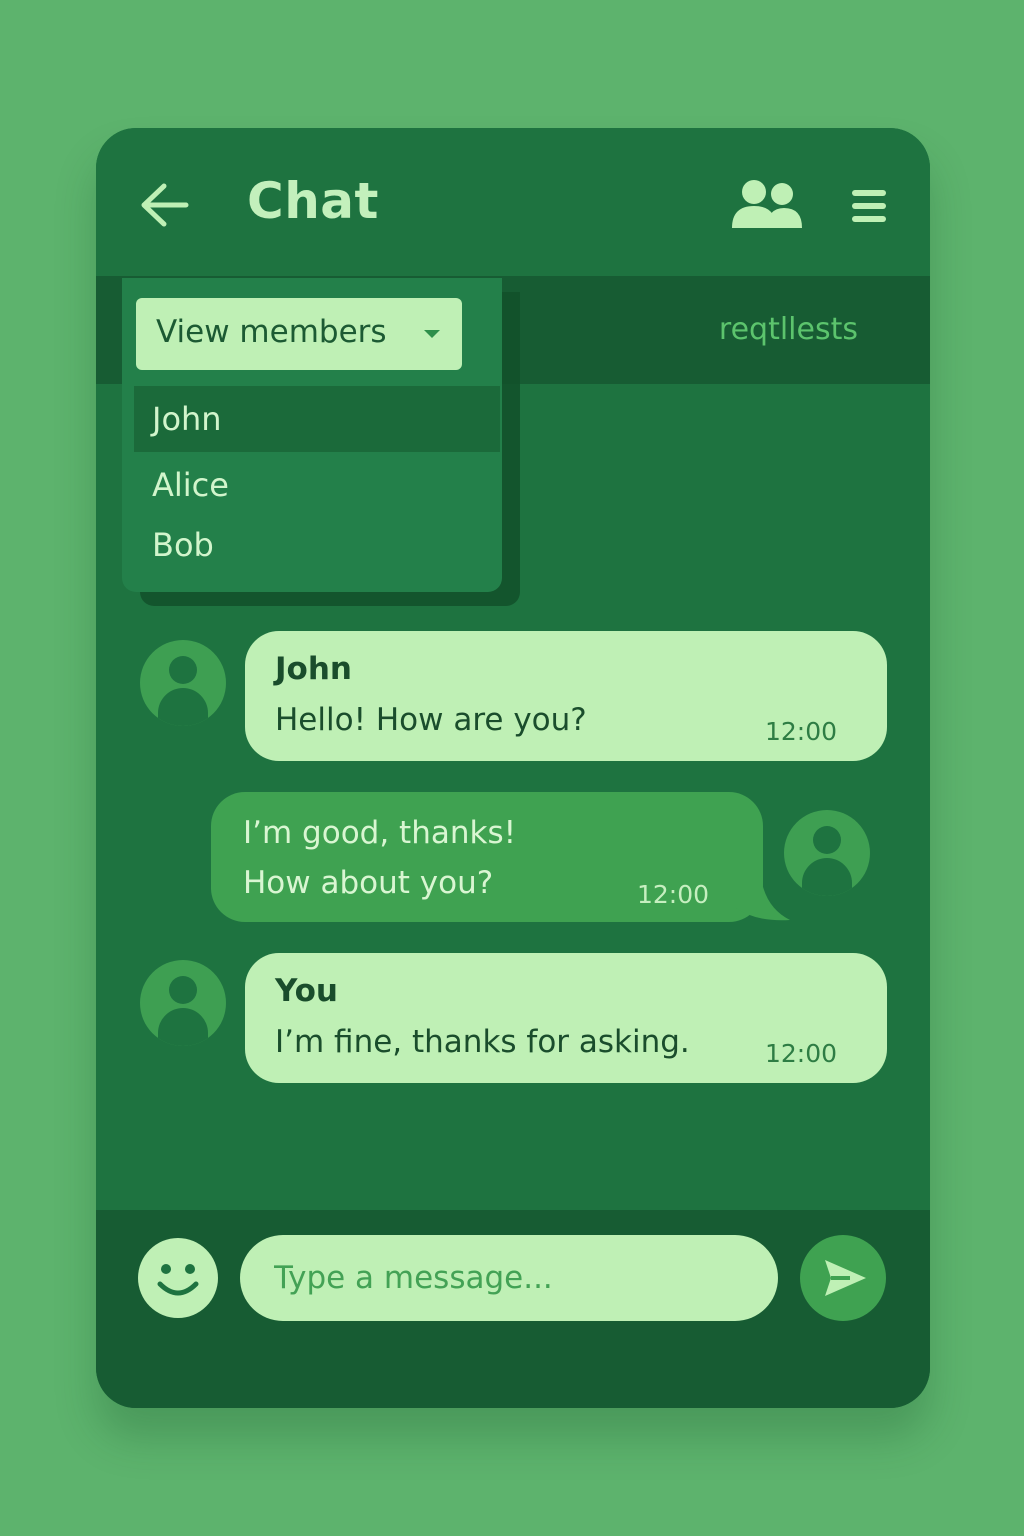 This screenshot has height=1536, width=1024. Describe the element at coordinates (788, 329) in the screenshot. I see `tab-requests: reqtllests` at that location.